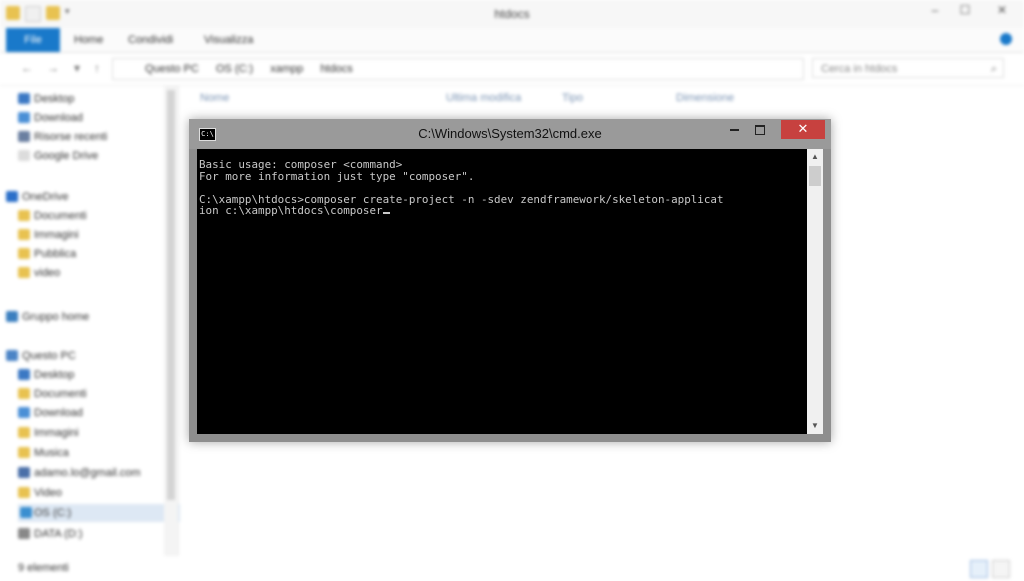 This screenshot has height=581, width=1024. I want to click on search-placeholder: Cerca in htdocs, so click(859, 69).